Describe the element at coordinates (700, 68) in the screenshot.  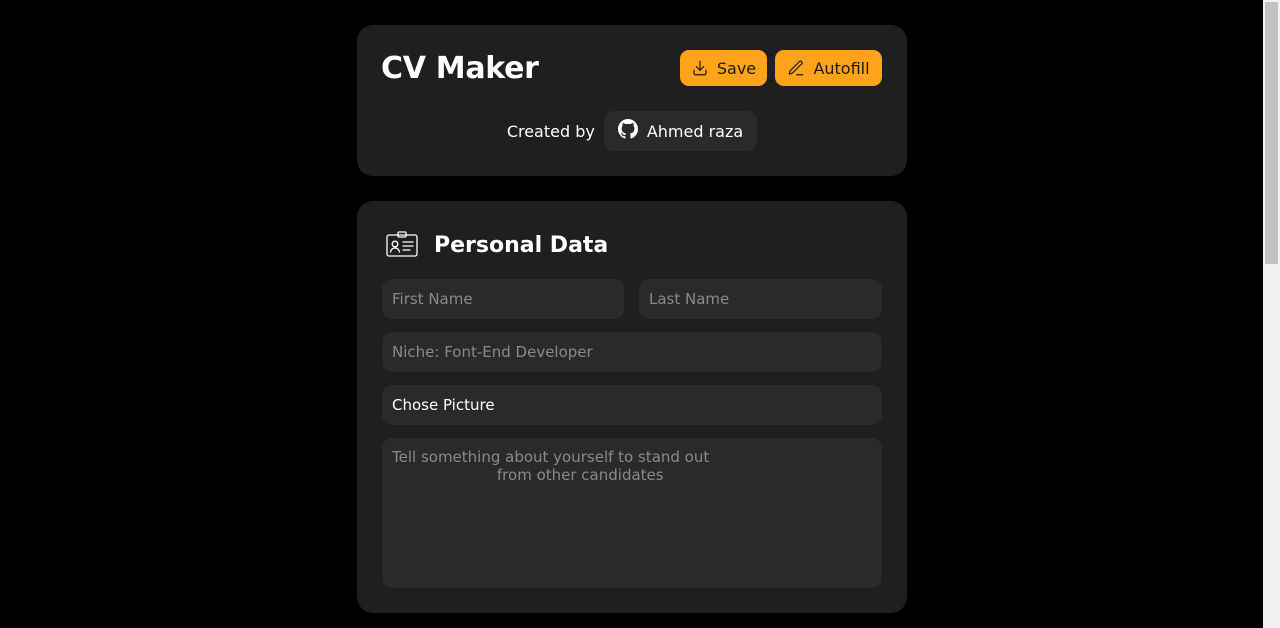
I see `download-icon` at that location.